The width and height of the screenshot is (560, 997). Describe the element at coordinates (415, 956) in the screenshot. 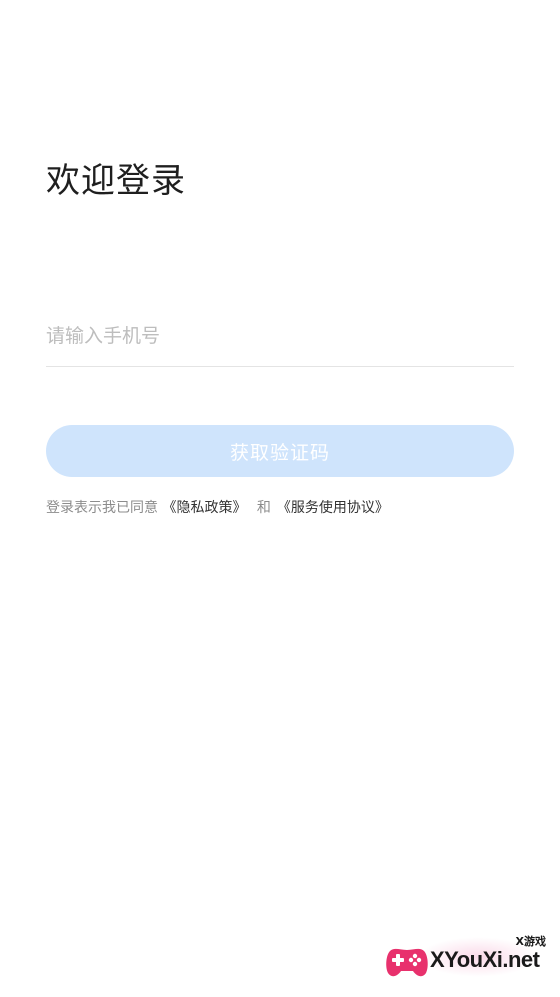

I see `gamepad-button-a` at that location.